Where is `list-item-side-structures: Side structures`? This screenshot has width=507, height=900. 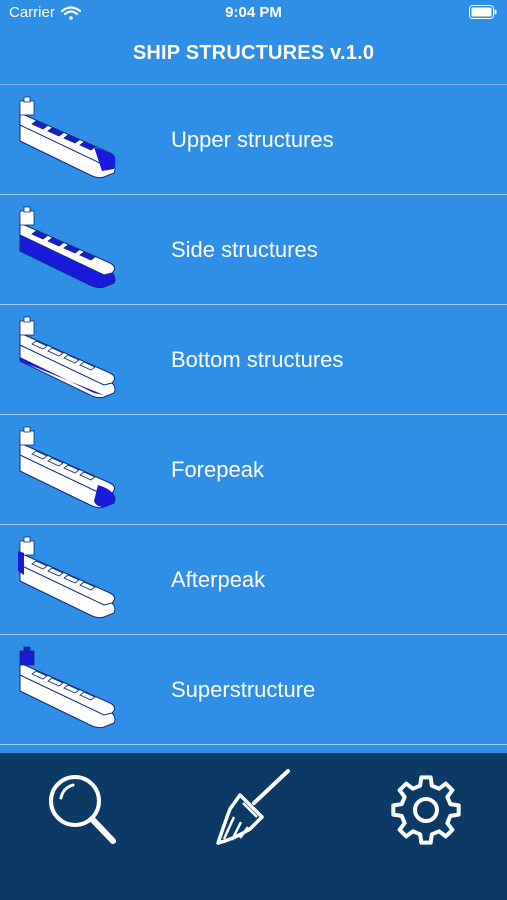 list-item-side-structures: Side structures is located at coordinates (253, 250).